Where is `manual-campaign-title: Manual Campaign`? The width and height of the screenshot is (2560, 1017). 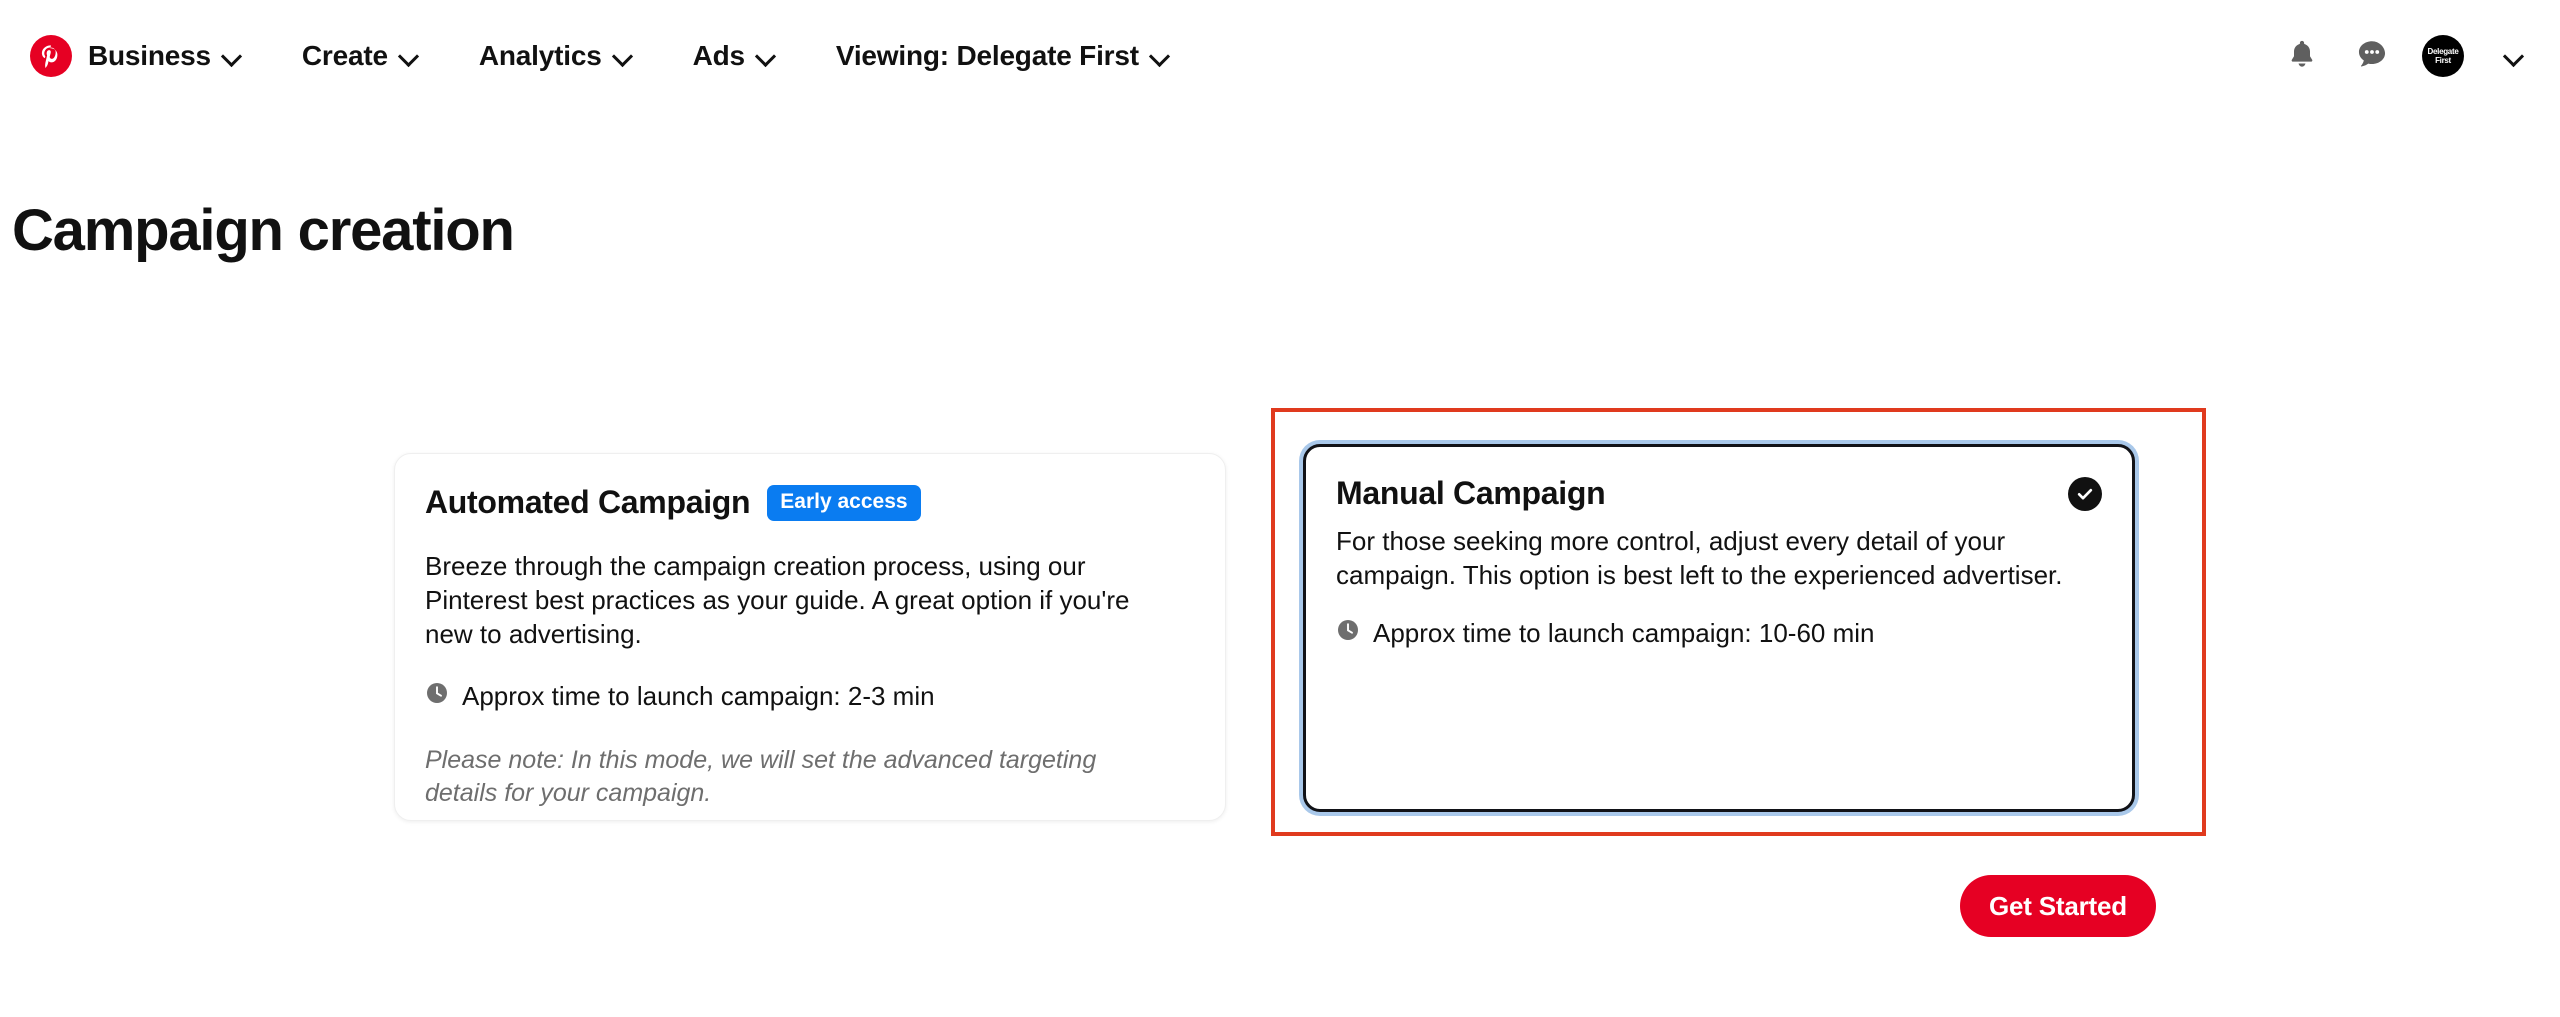 manual-campaign-title: Manual Campaign is located at coordinates (1471, 493).